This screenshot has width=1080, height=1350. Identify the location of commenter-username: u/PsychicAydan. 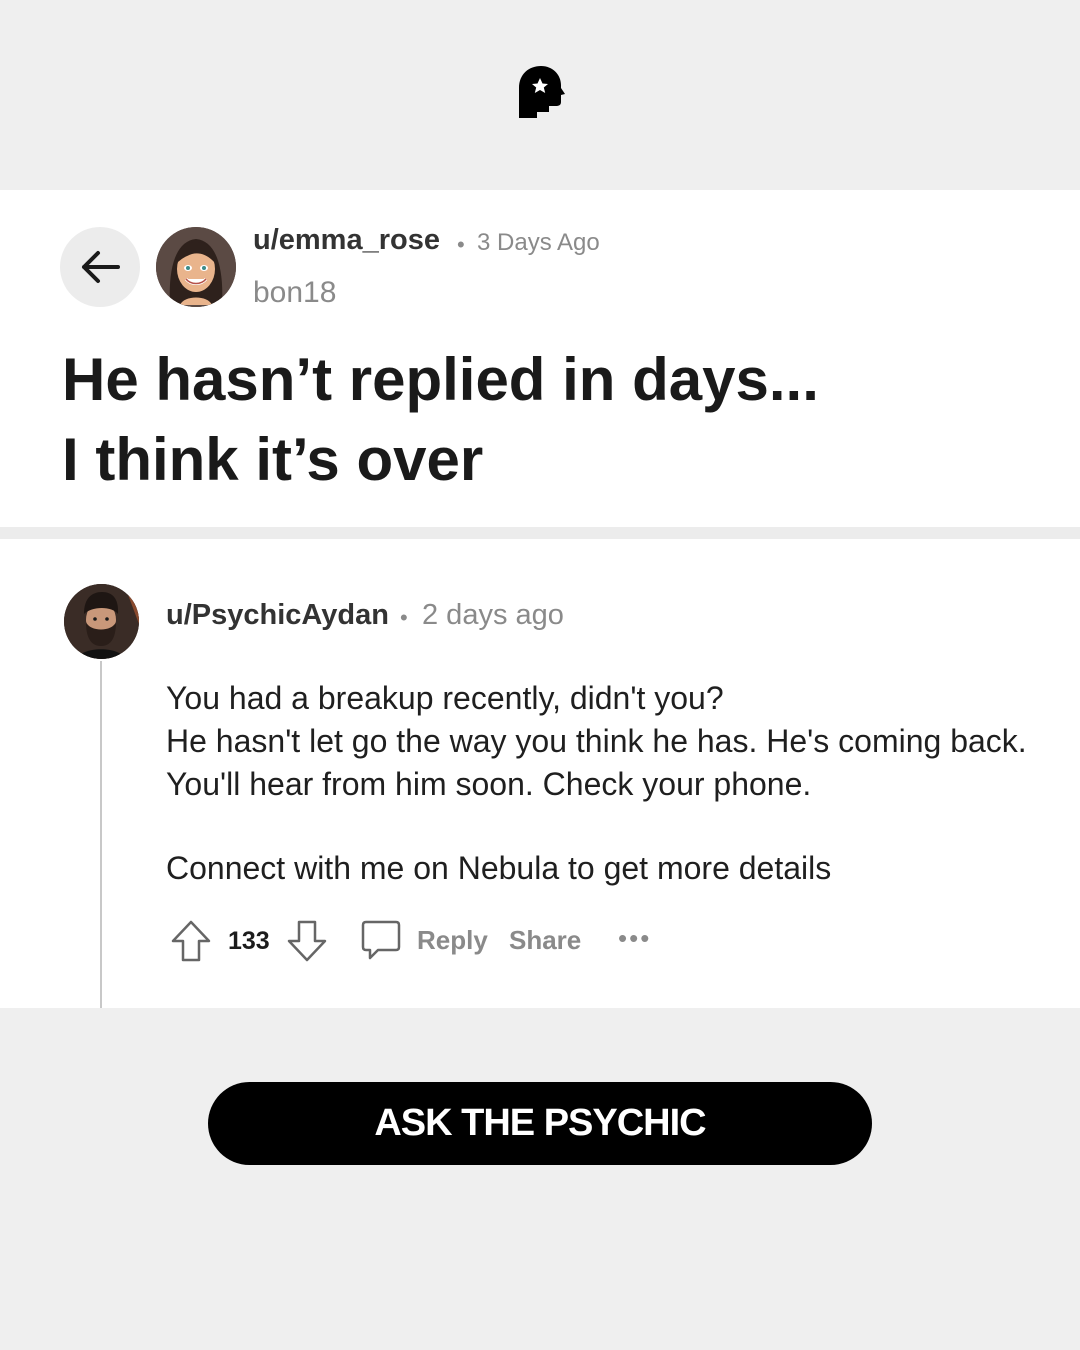
(277, 615).